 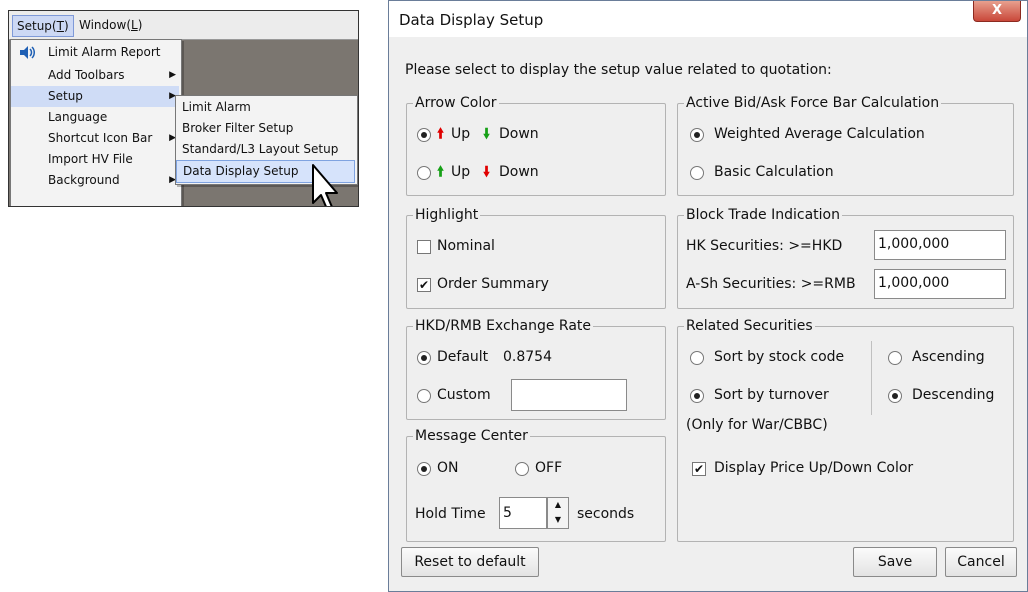 I want to click on cancel-button-label: Cancel, so click(x=981, y=562).